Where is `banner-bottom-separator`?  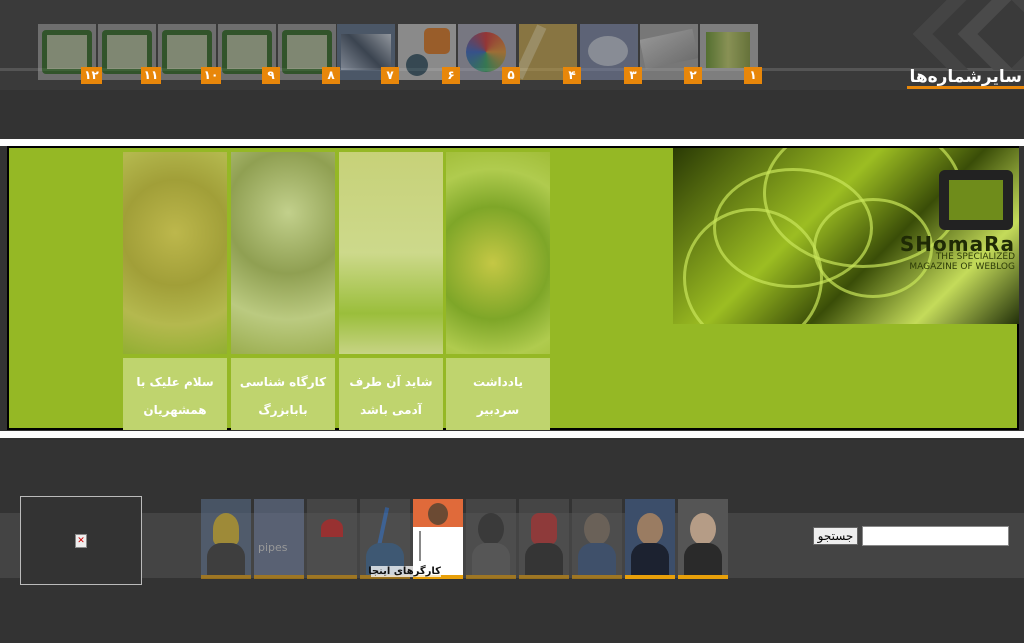
banner-bottom-separator is located at coordinates (512, 434).